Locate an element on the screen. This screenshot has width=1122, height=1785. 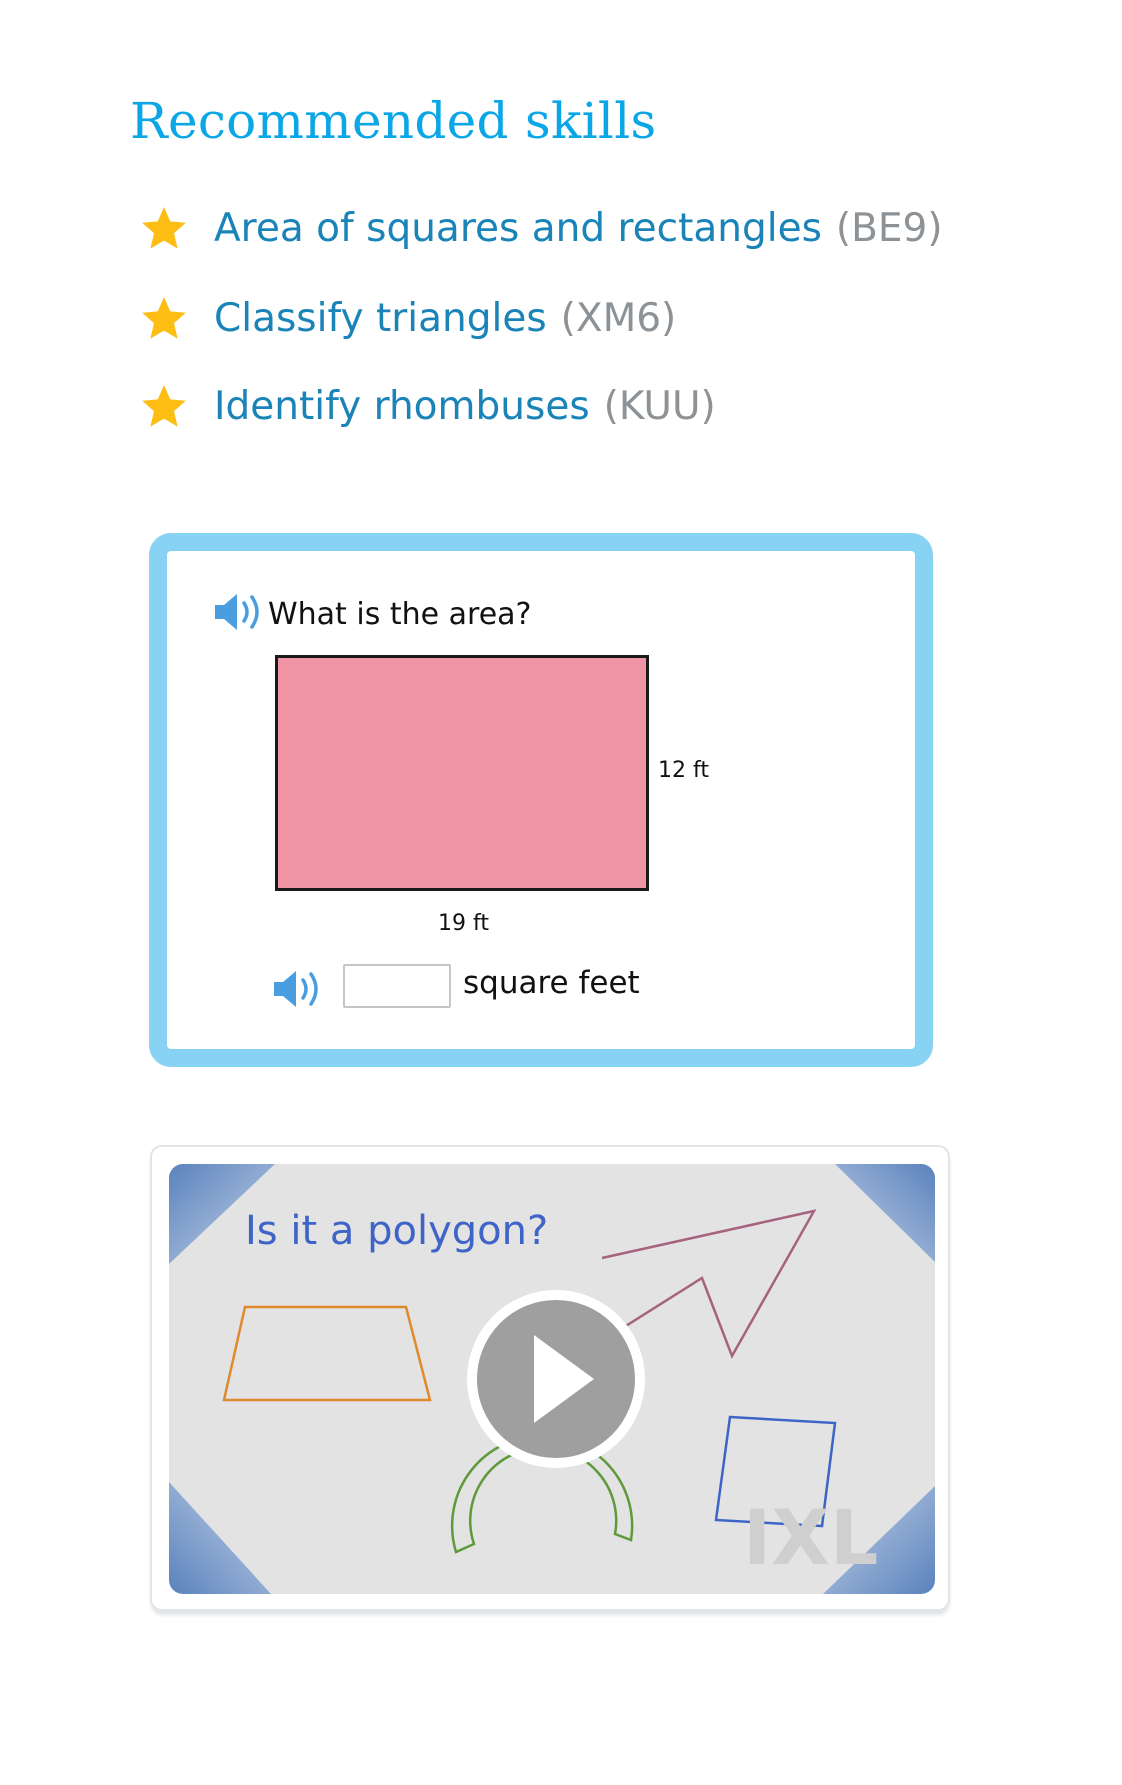
play-icon is located at coordinates (556, 1379).